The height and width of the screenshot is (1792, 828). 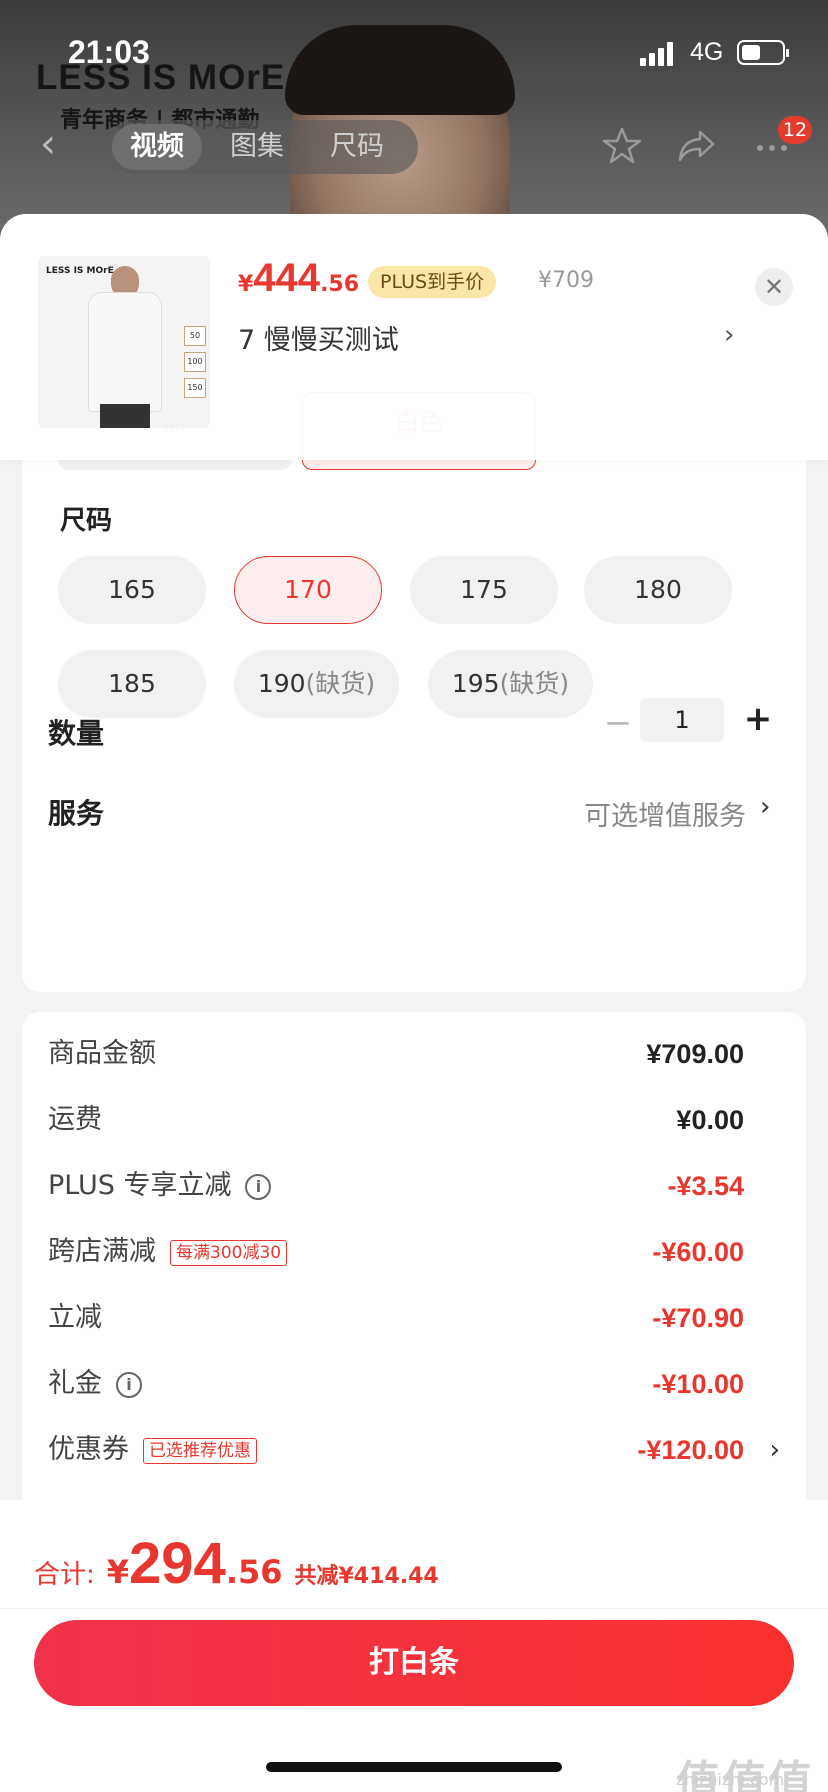 What do you see at coordinates (195, 336) in the screenshot?
I see `coupon-tag: 50` at bounding box center [195, 336].